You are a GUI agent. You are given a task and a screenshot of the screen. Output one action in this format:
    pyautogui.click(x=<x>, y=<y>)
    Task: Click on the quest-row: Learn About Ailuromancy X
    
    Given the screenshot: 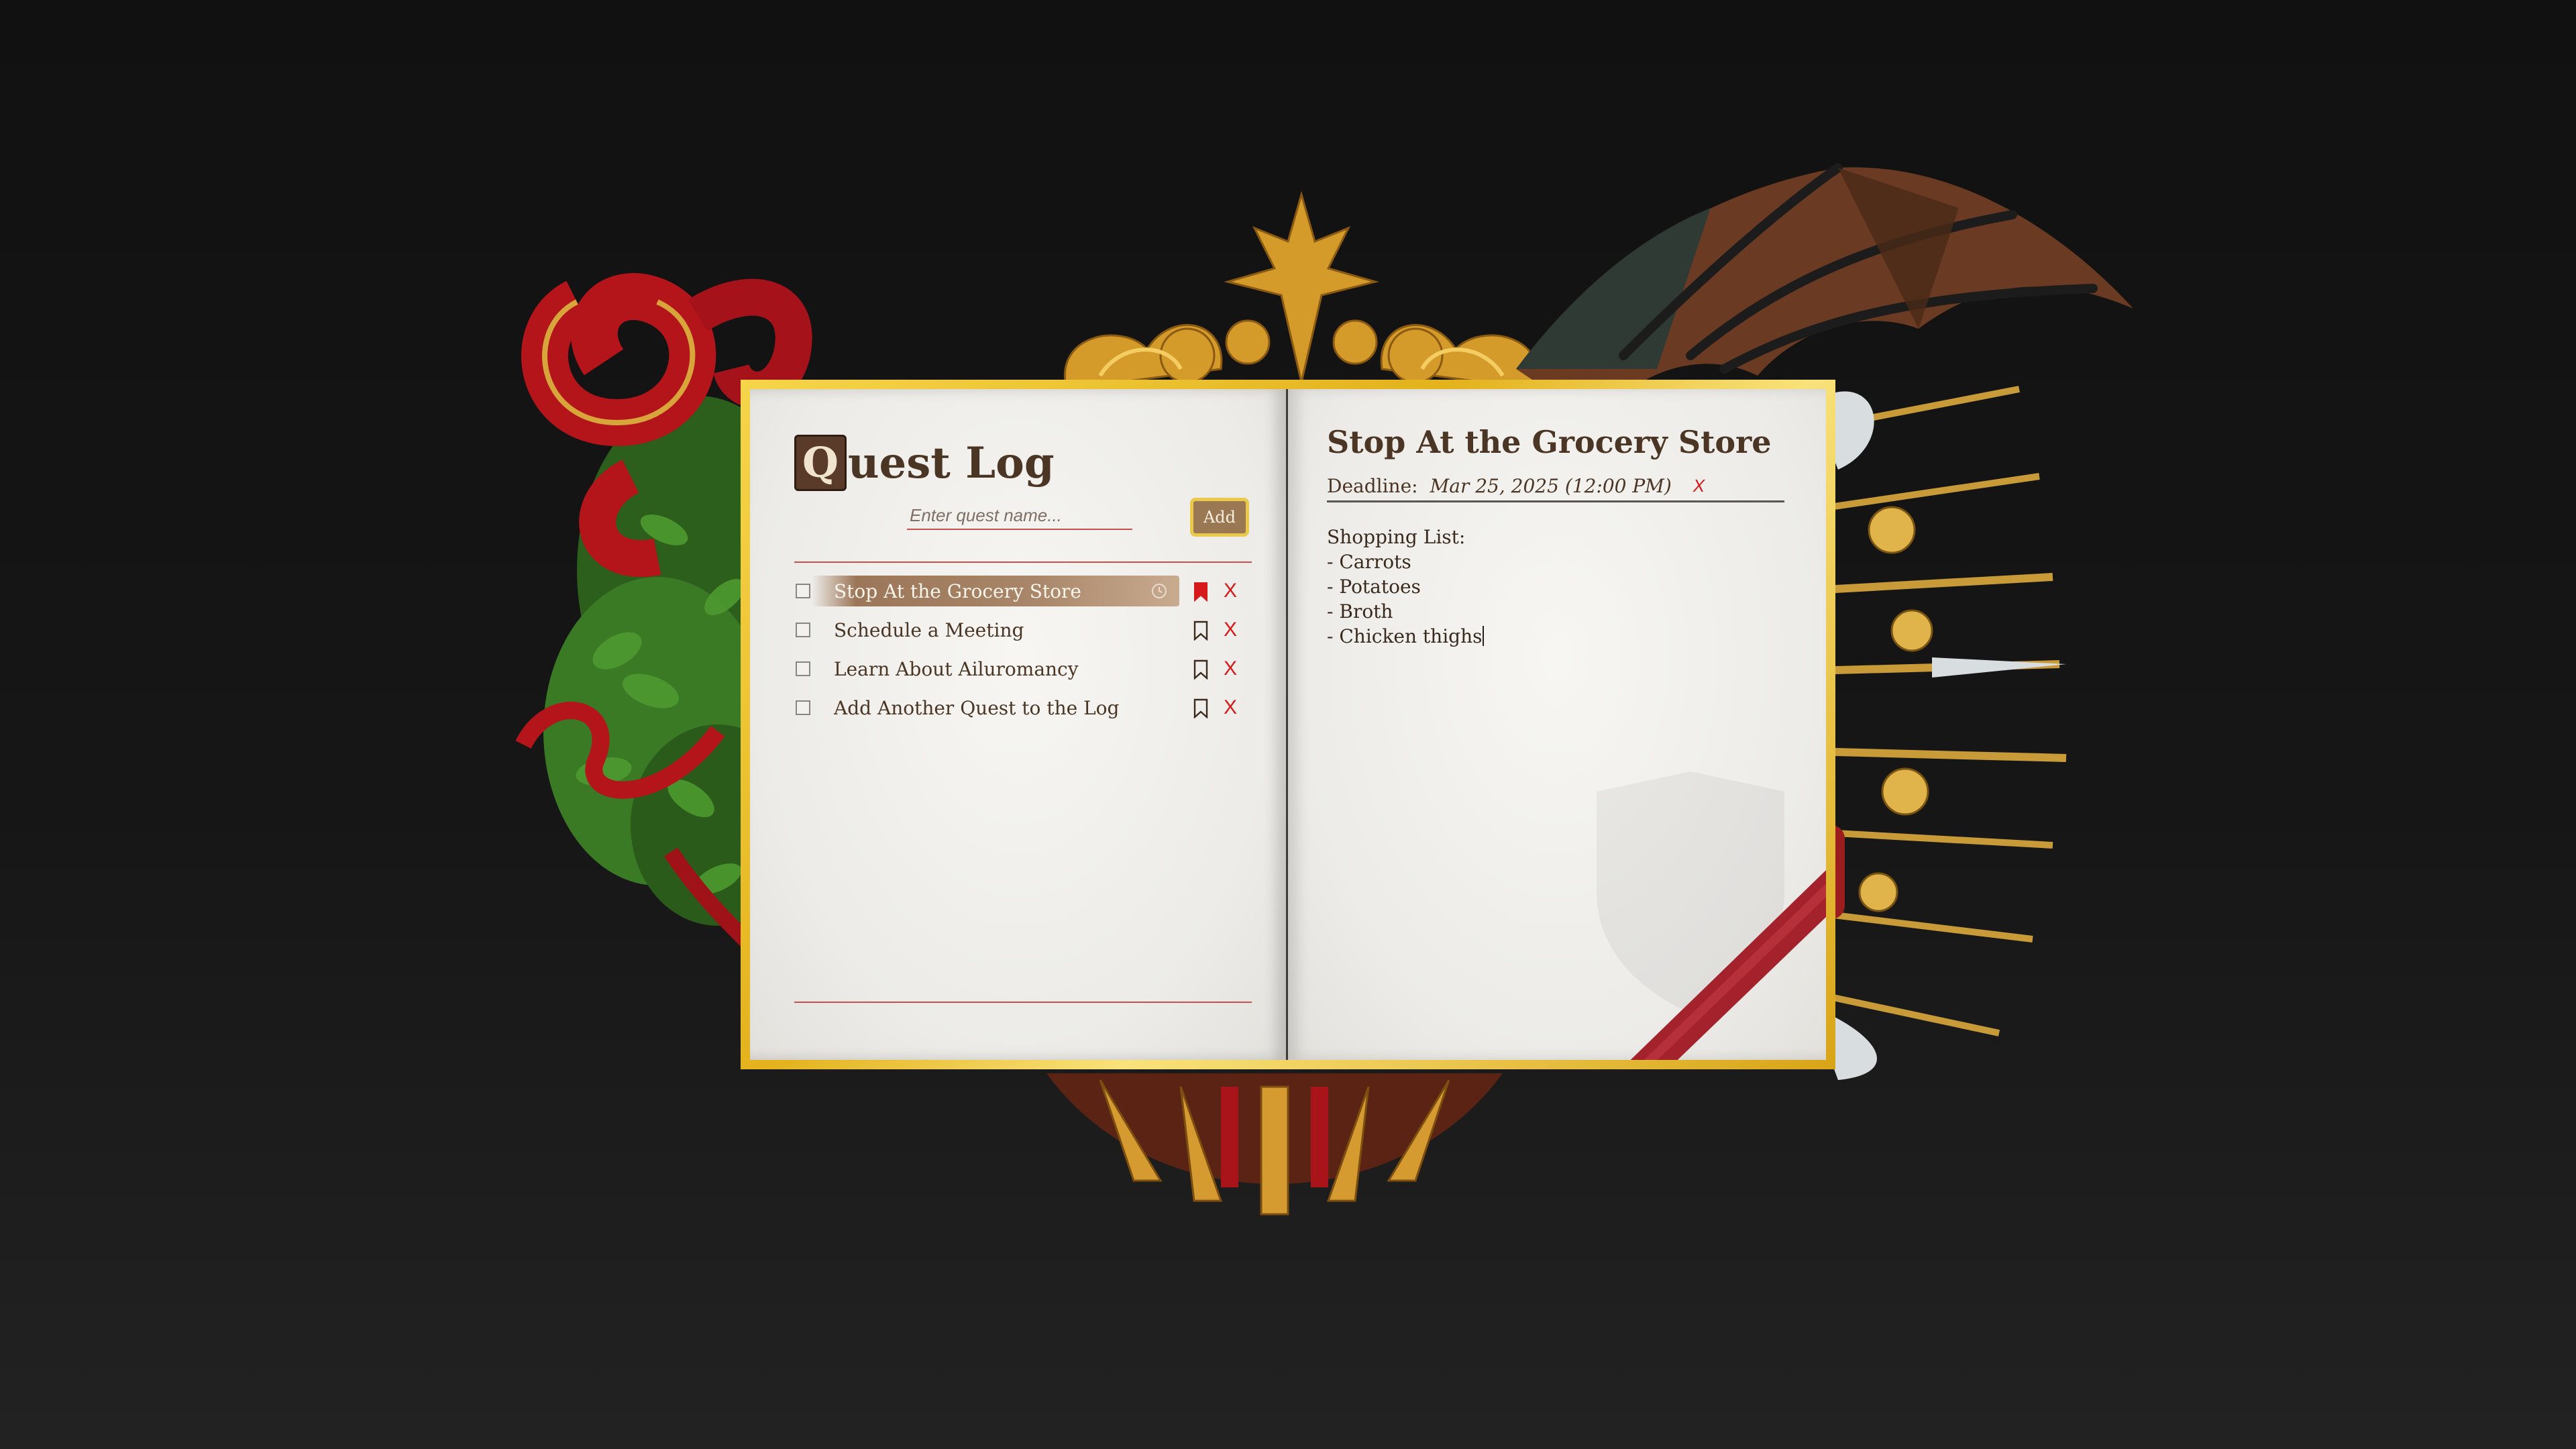 What is the action you would take?
    pyautogui.click(x=1023, y=668)
    